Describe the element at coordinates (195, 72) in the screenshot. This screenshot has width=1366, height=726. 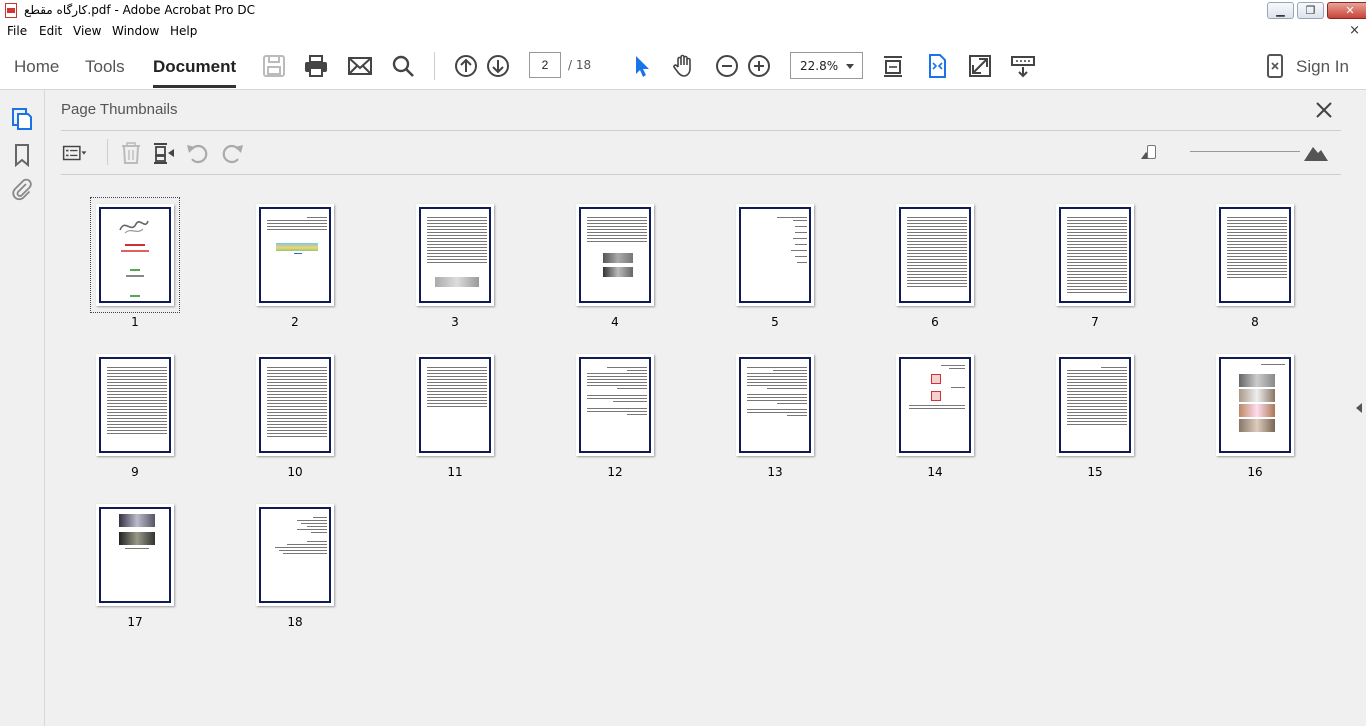
I see `tab-document: Document` at that location.